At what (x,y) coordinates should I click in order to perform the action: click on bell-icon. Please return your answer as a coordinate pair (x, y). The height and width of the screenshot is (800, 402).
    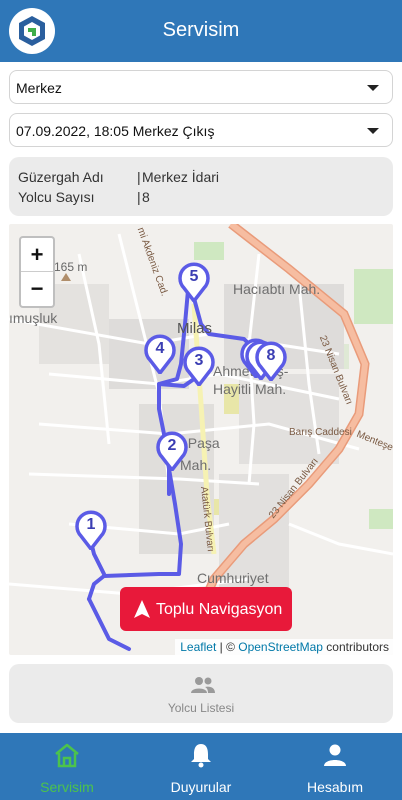
    Looking at the image, I should click on (201, 756).